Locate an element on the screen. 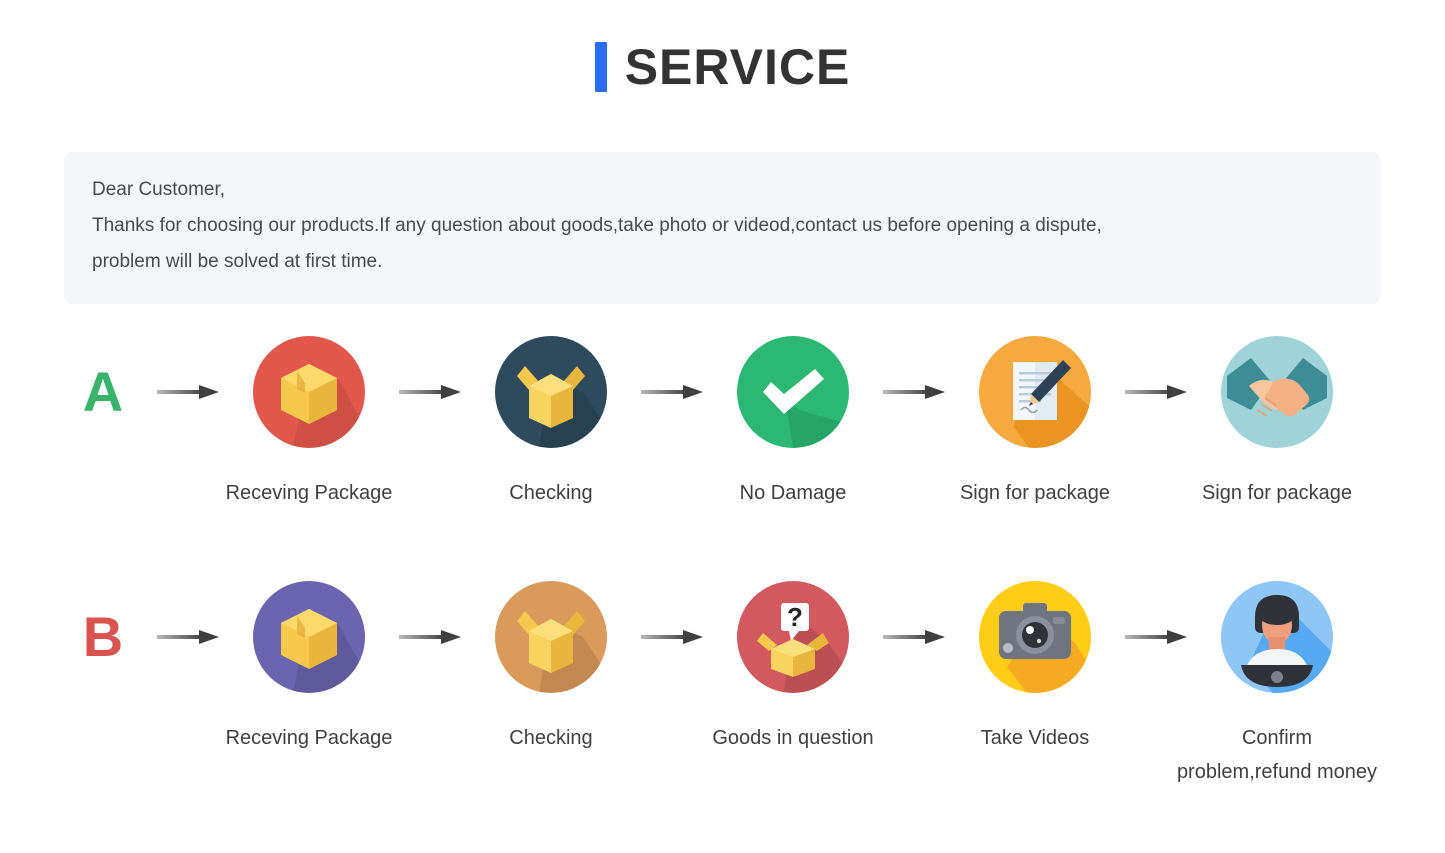 Image resolution: width=1445 pixels, height=853 pixels. flow-marker-b: B is located at coordinates (103, 637).